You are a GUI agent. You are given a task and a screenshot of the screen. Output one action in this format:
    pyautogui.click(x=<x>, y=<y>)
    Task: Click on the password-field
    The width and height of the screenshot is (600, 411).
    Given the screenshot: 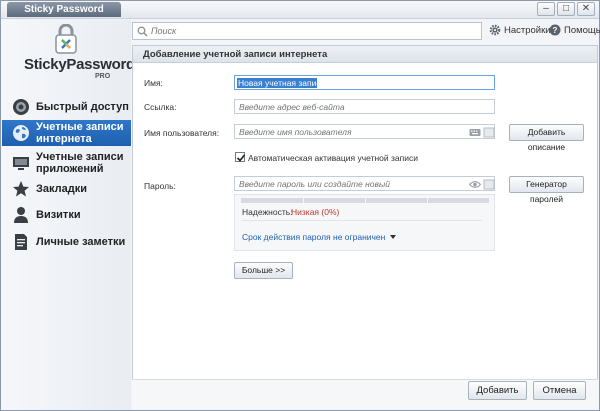 What is the action you would take?
    pyautogui.click(x=364, y=183)
    